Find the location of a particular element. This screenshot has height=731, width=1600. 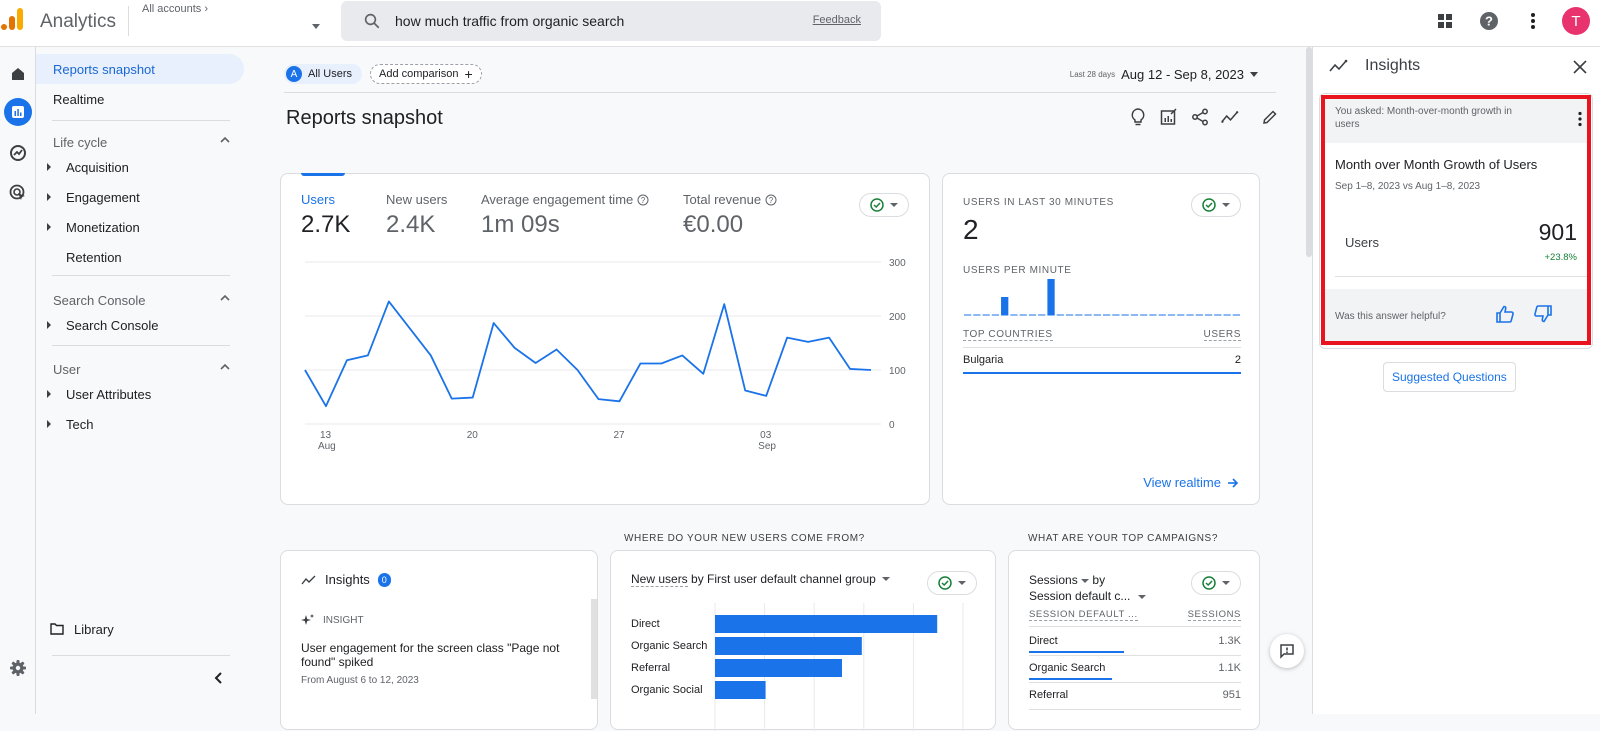

top-countries-header: TOP COUNTRIES USERS is located at coordinates (1102, 338).